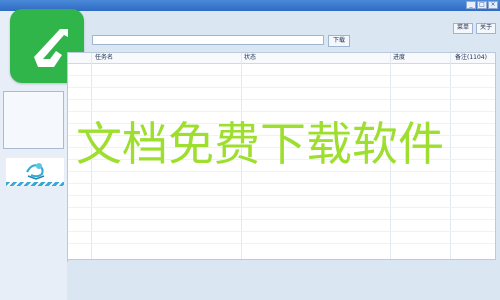 This screenshot has height=300, width=500. Describe the element at coordinates (104, 58) in the screenshot. I see `column-header-task: 任务名` at that location.